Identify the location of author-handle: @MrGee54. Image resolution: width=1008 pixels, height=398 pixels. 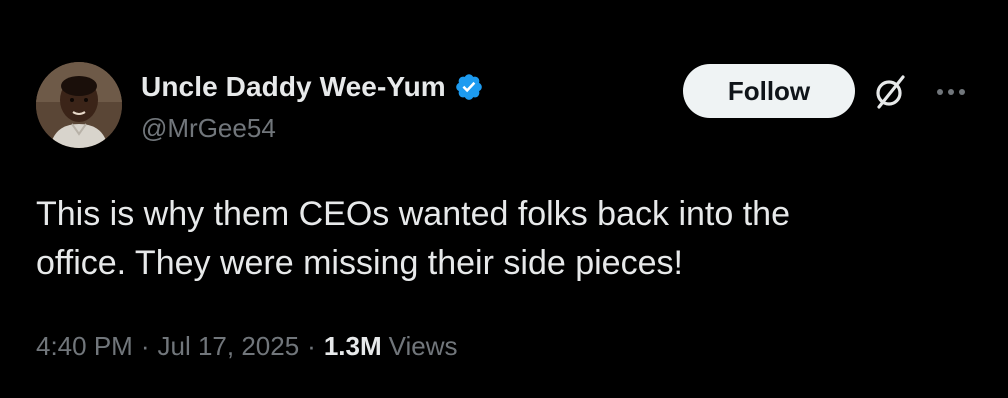
(208, 128).